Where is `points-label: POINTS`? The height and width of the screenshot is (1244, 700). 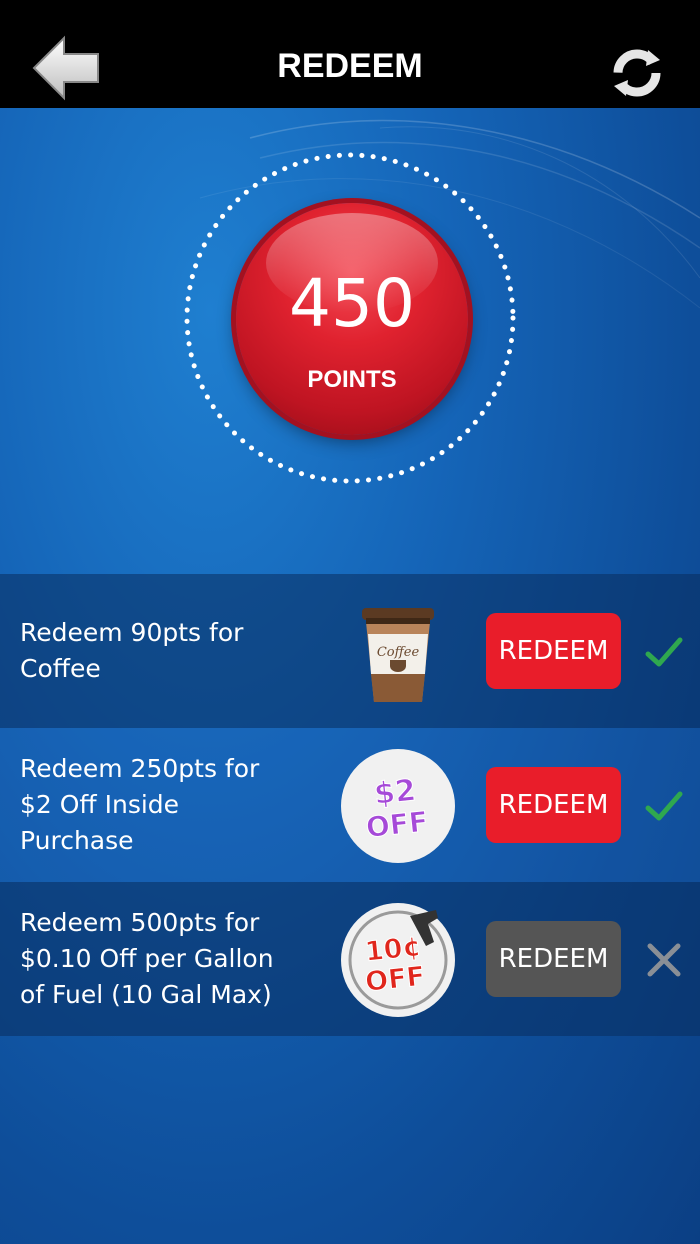
points-label: POINTS is located at coordinates (352, 379).